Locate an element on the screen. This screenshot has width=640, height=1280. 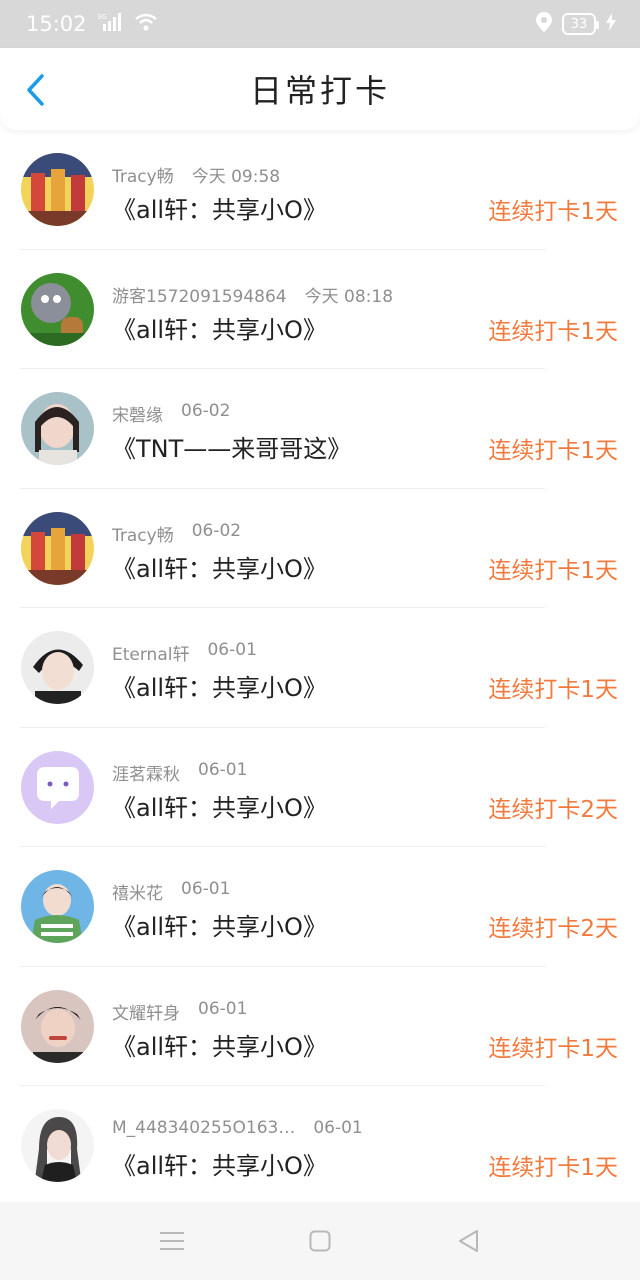
group-name: 《TNT——来哥哥这》 is located at coordinates (231, 446).